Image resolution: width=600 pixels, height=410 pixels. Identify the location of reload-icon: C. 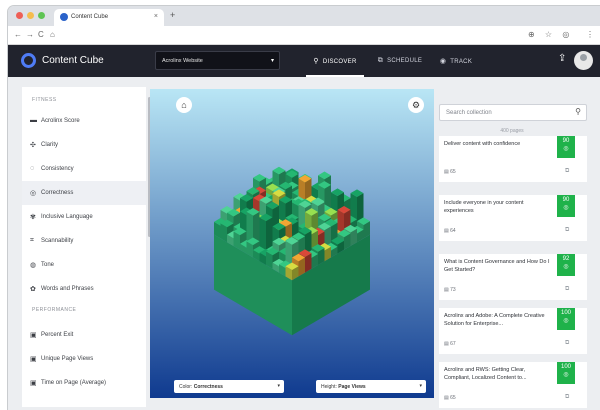
(41, 34).